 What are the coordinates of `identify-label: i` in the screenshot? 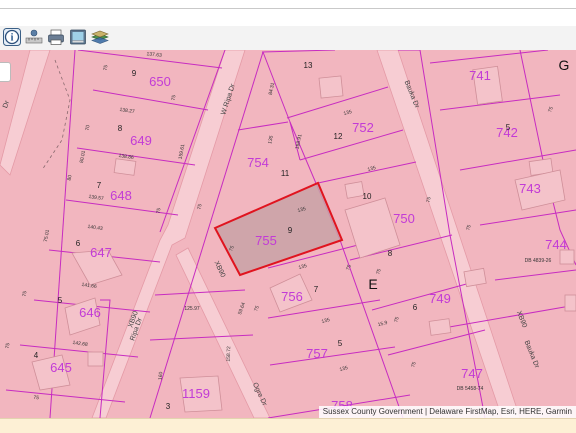 It's located at (12, 38).